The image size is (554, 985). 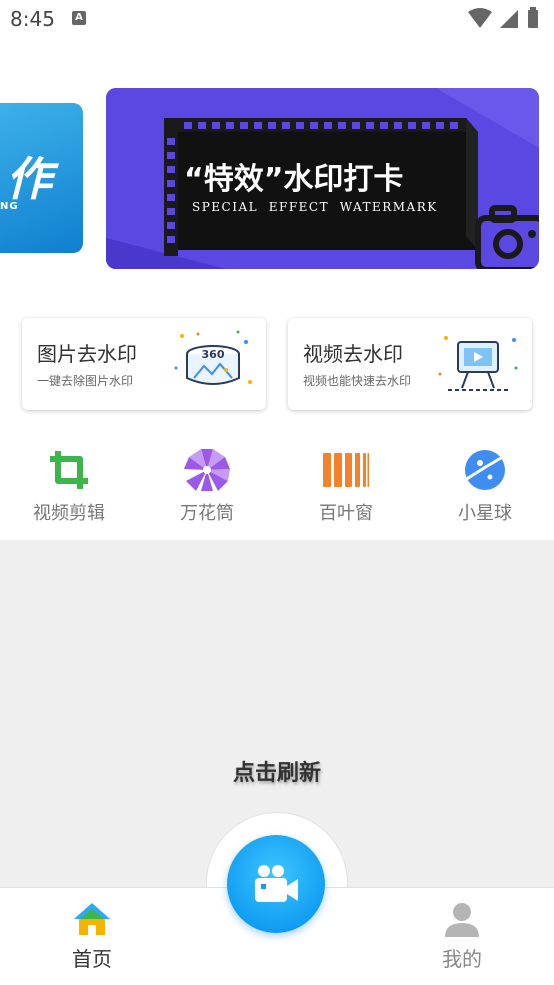 I want to click on nav-label: 首页, so click(x=92, y=959).